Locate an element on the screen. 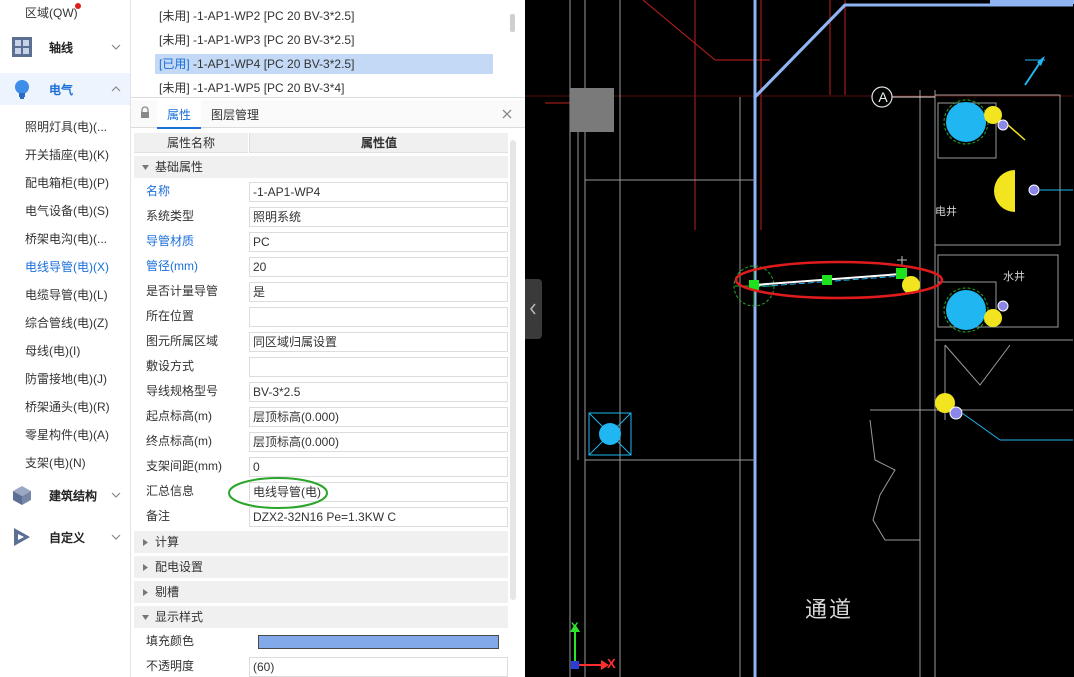 This screenshot has width=1074, height=677. prop-row: 名称 -1-AP1-WP4 is located at coordinates (321, 191).